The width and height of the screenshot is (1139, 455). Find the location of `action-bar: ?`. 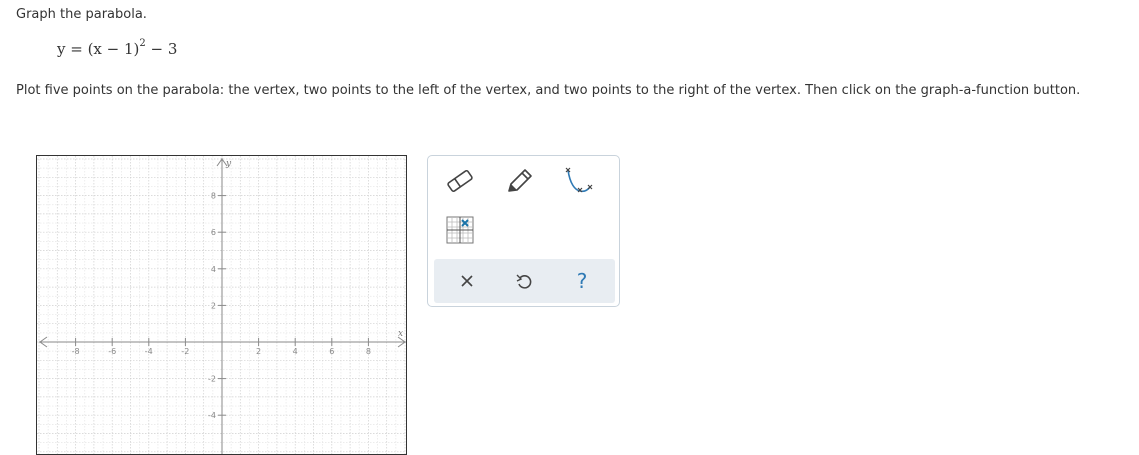

action-bar: ? is located at coordinates (524, 281).